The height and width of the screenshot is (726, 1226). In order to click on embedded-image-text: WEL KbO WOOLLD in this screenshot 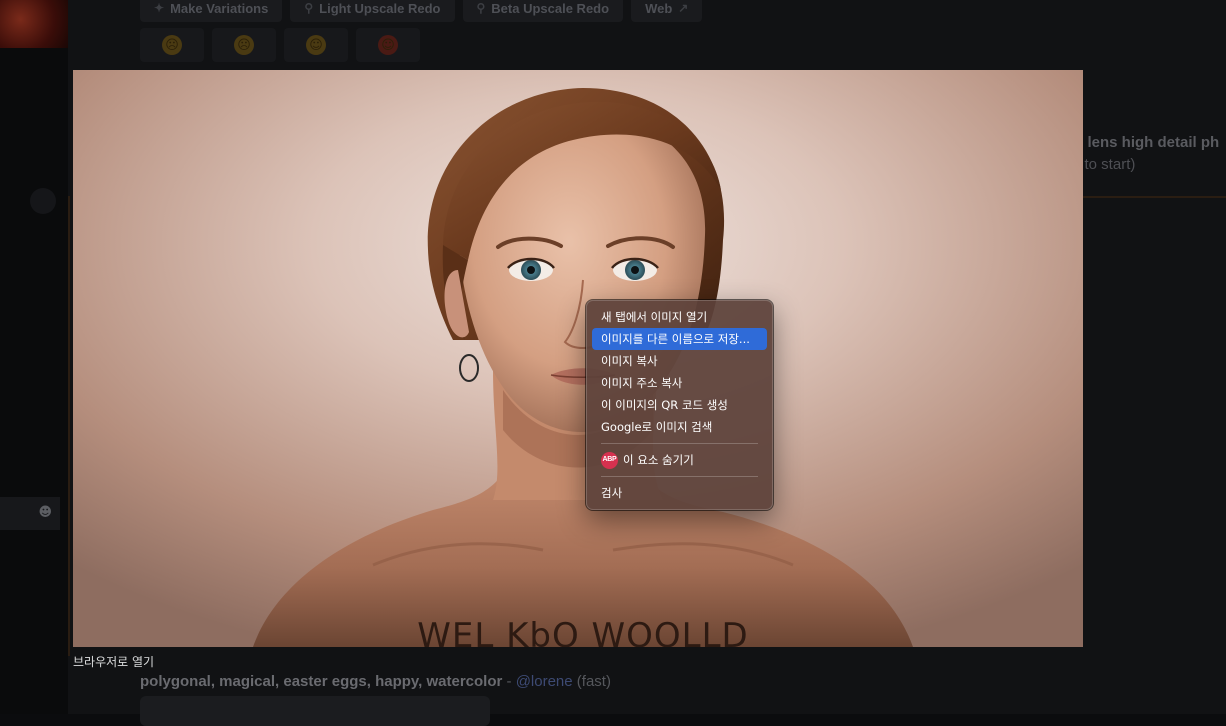, I will do `click(583, 631)`.